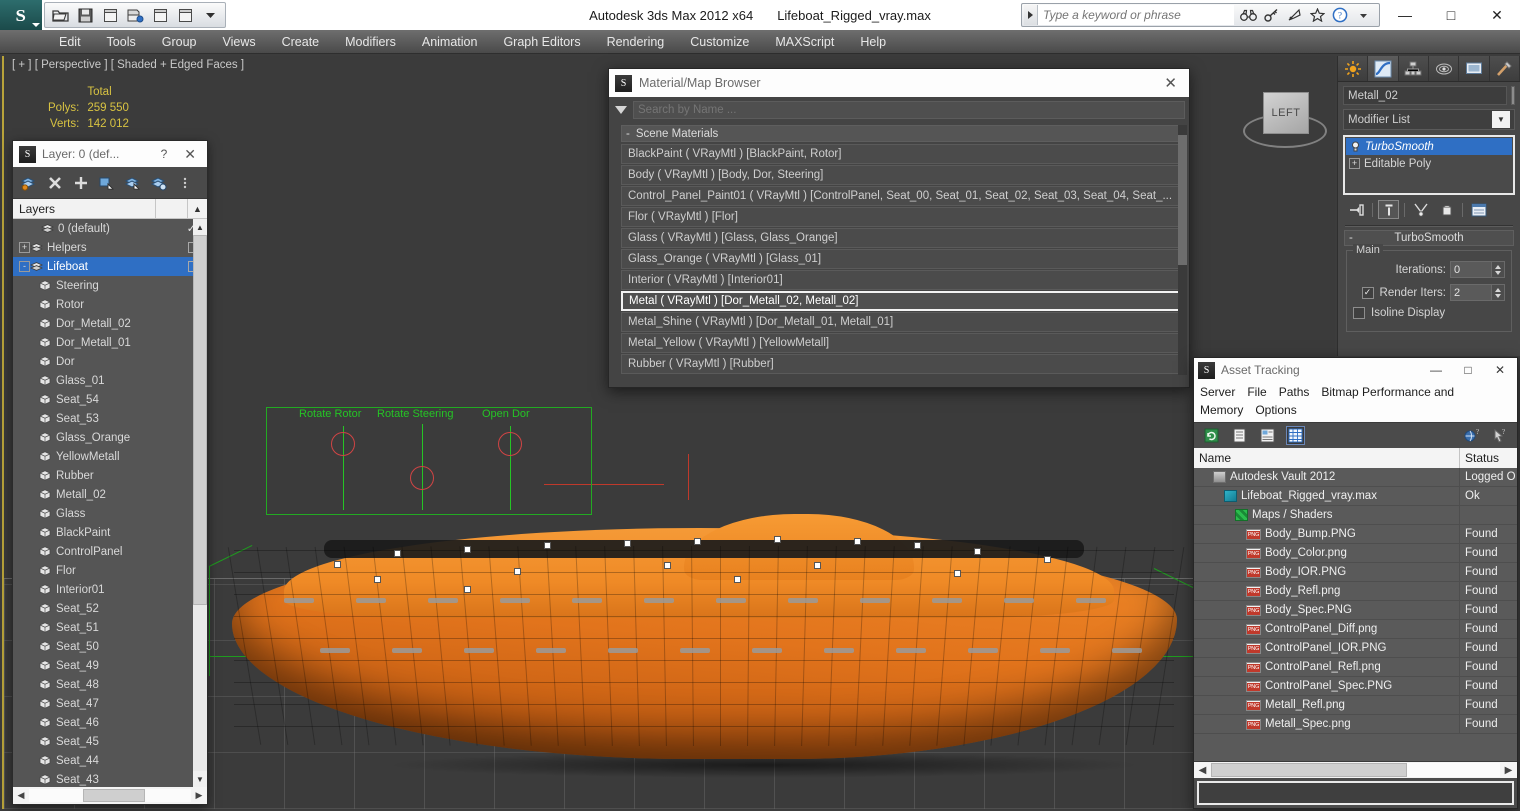 The image size is (1520, 811). I want to click on menu-item-tools: Tools, so click(121, 42).